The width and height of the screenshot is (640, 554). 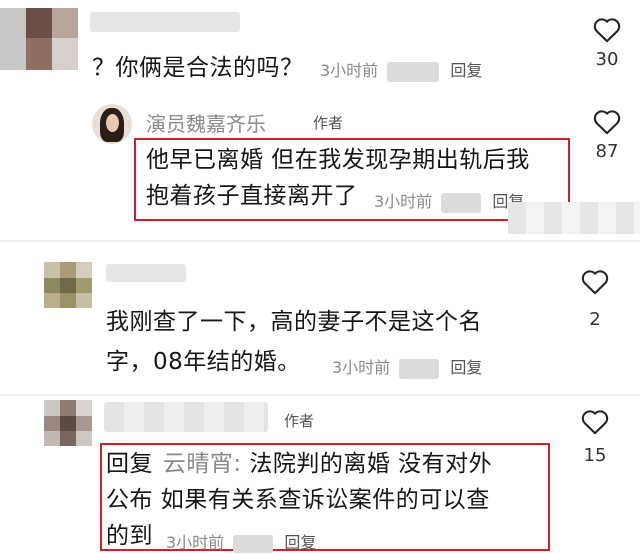 I want to click on like-count: 15, so click(x=595, y=455).